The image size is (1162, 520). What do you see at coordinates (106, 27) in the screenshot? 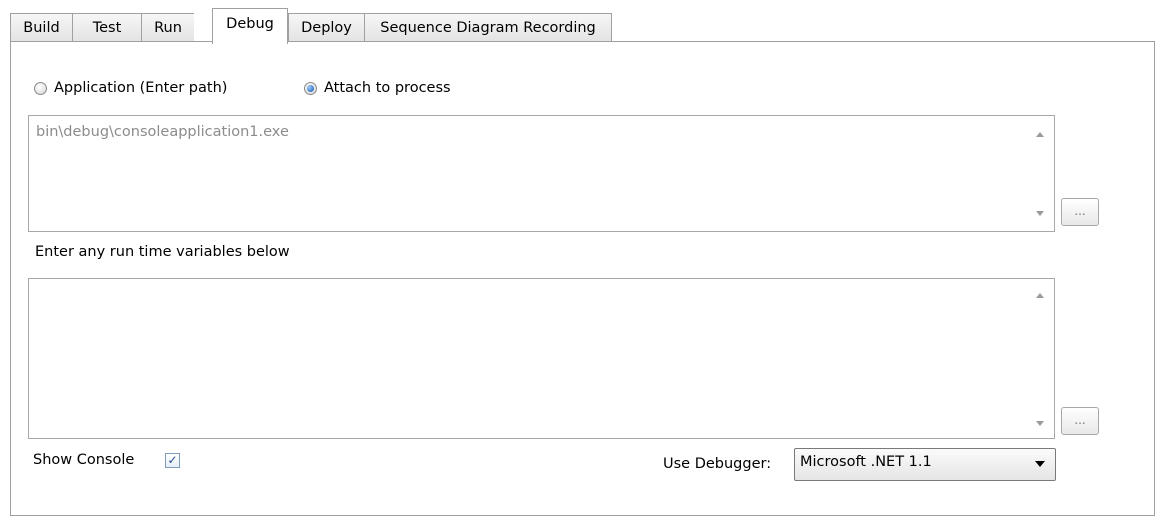
I see `tab-test: Test` at bounding box center [106, 27].